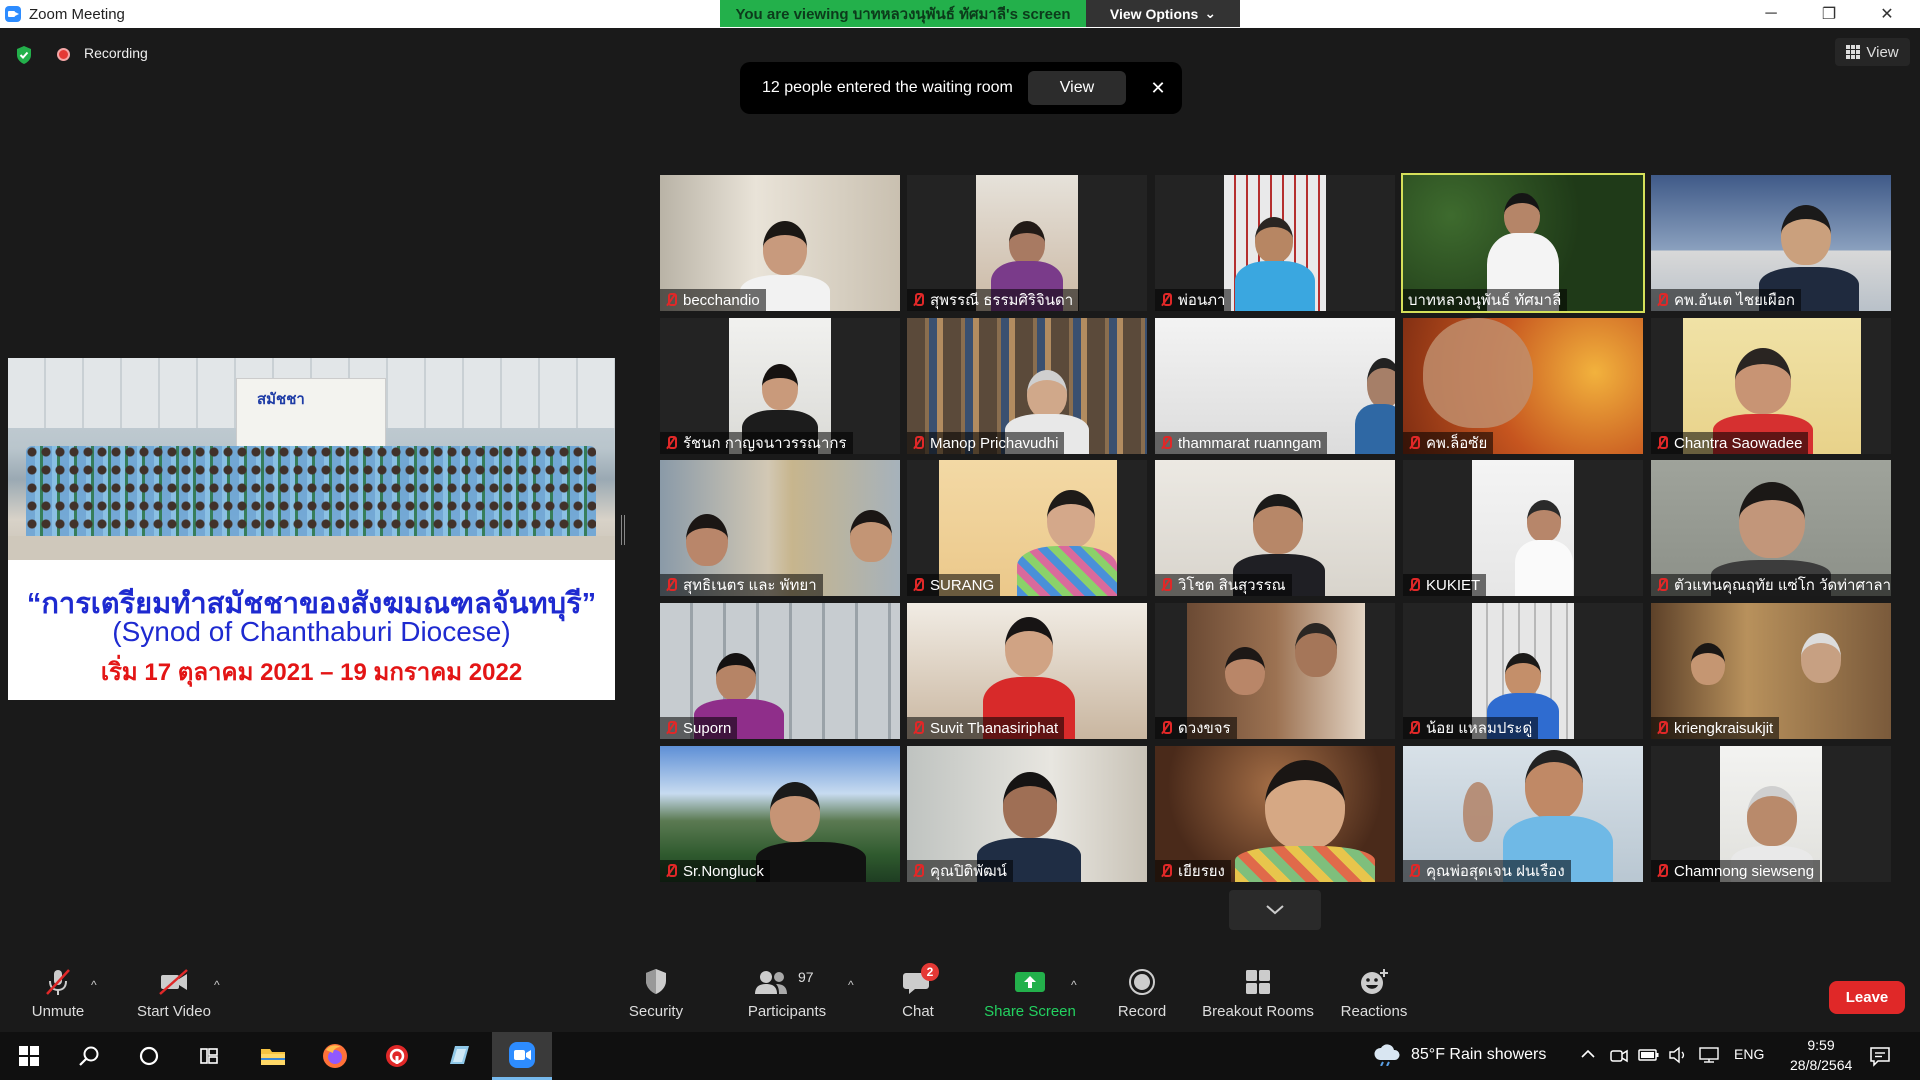 Image resolution: width=1920 pixels, height=1080 pixels. What do you see at coordinates (656, 994) in the screenshot?
I see `security-button: Security` at bounding box center [656, 994].